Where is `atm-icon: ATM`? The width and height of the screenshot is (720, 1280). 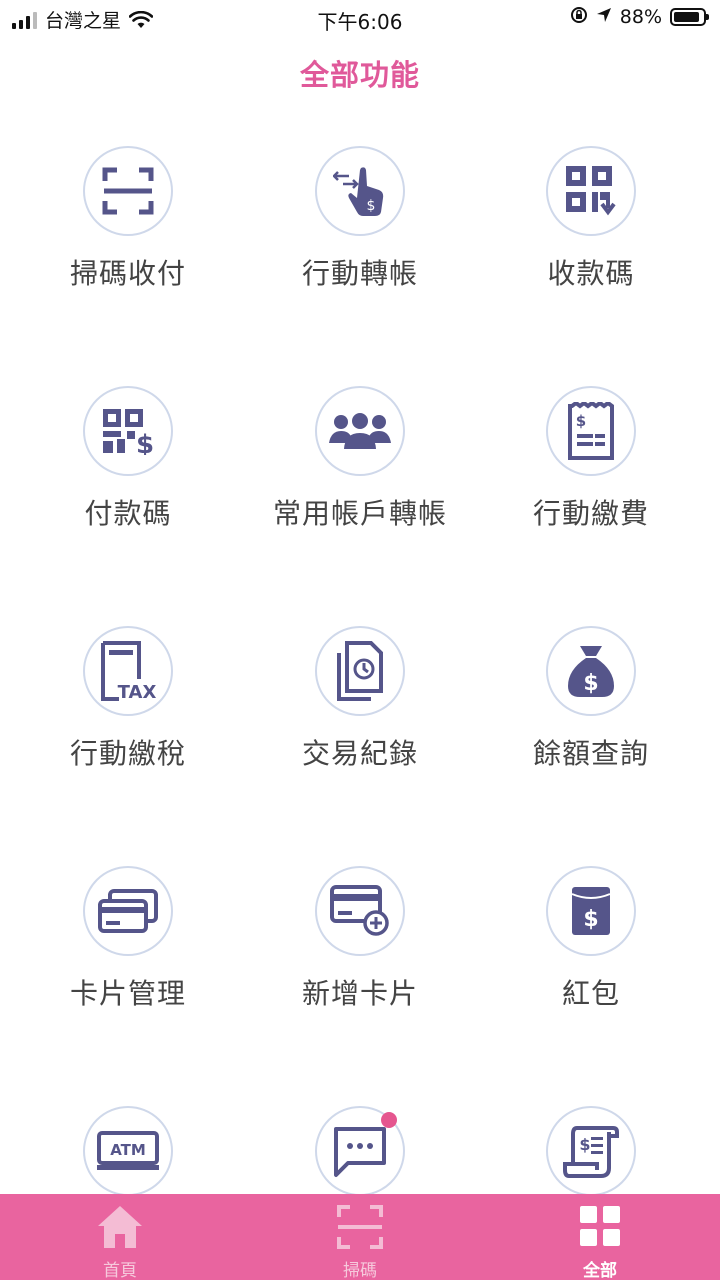
atm-icon: ATM is located at coordinates (128, 1151).